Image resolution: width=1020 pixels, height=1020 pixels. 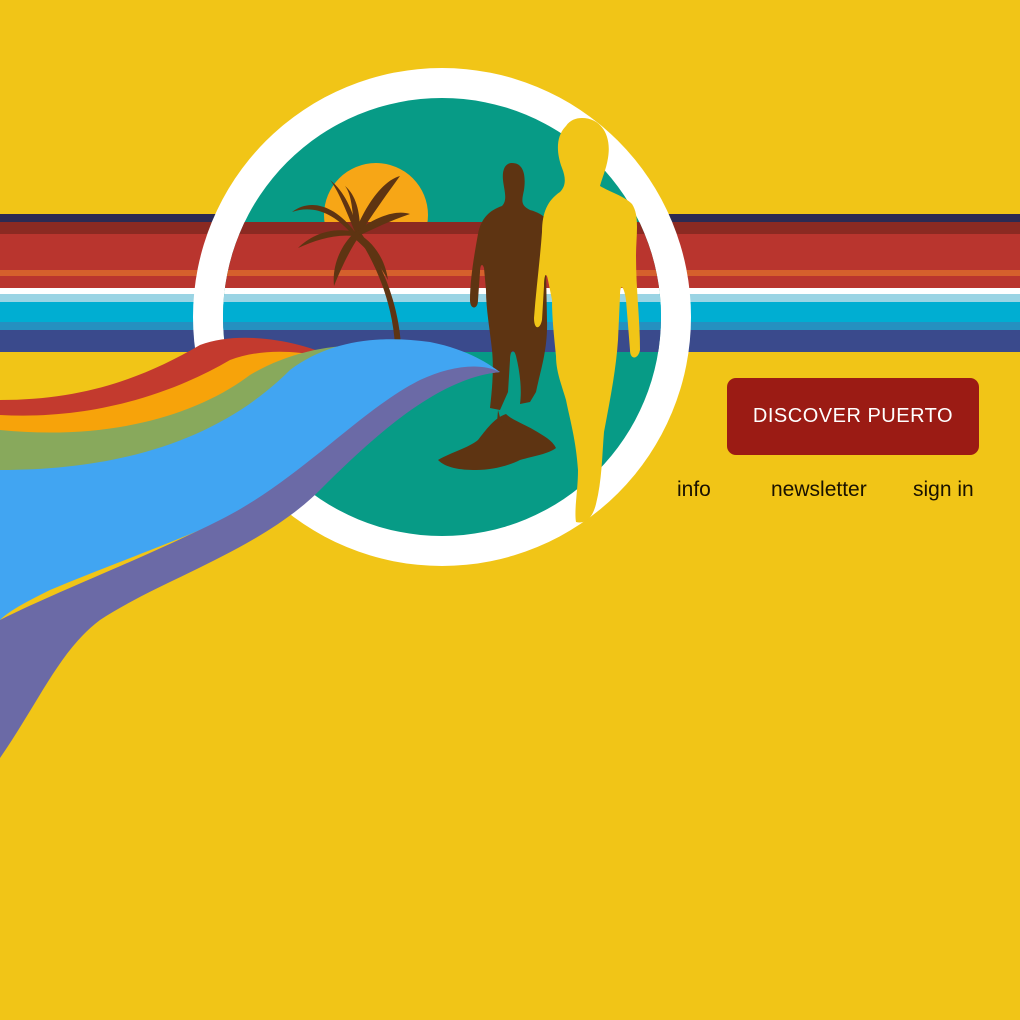 What do you see at coordinates (819, 490) in the screenshot?
I see `nav-link-newsletter: newsletter` at bounding box center [819, 490].